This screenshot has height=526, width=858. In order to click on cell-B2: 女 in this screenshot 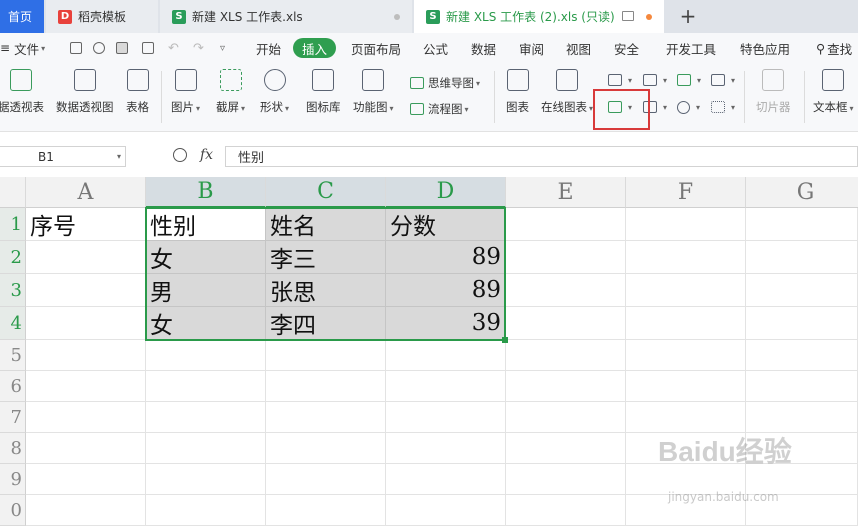, I will do `click(206, 257)`.